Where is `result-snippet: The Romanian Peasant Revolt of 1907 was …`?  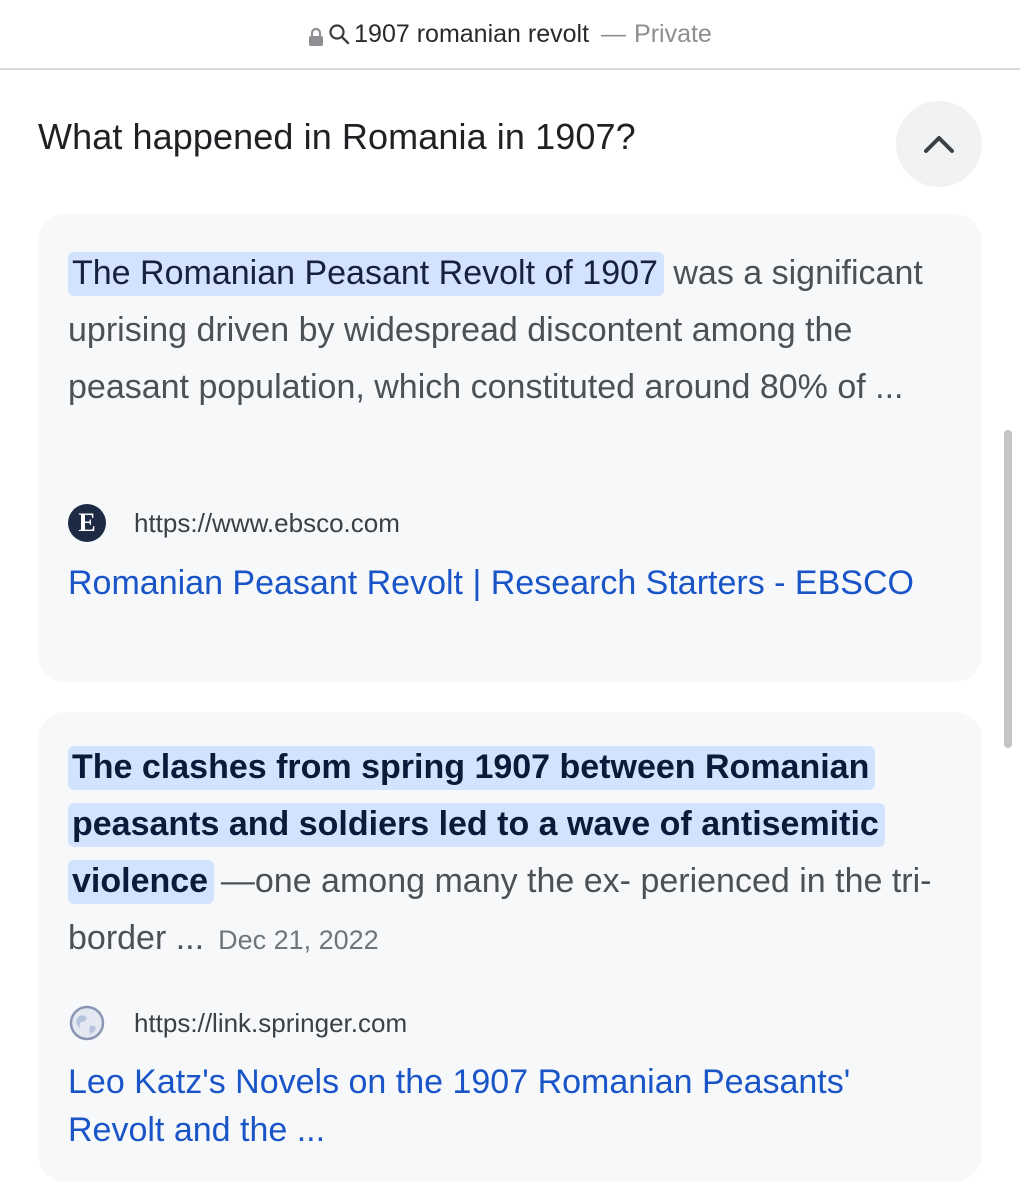 result-snippet: The Romanian Peasant Revolt of 1907 was … is located at coordinates (510, 315).